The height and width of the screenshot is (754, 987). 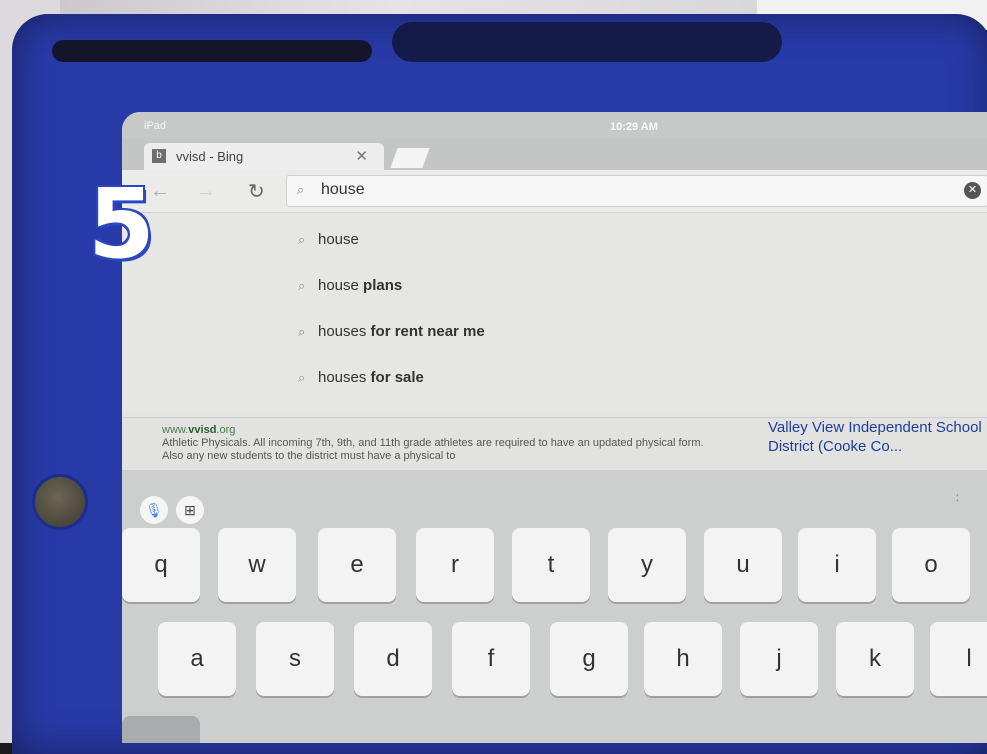 I want to click on browser-toolbar: ← → ↻ ⌕ ✕, so click(x=554, y=191).